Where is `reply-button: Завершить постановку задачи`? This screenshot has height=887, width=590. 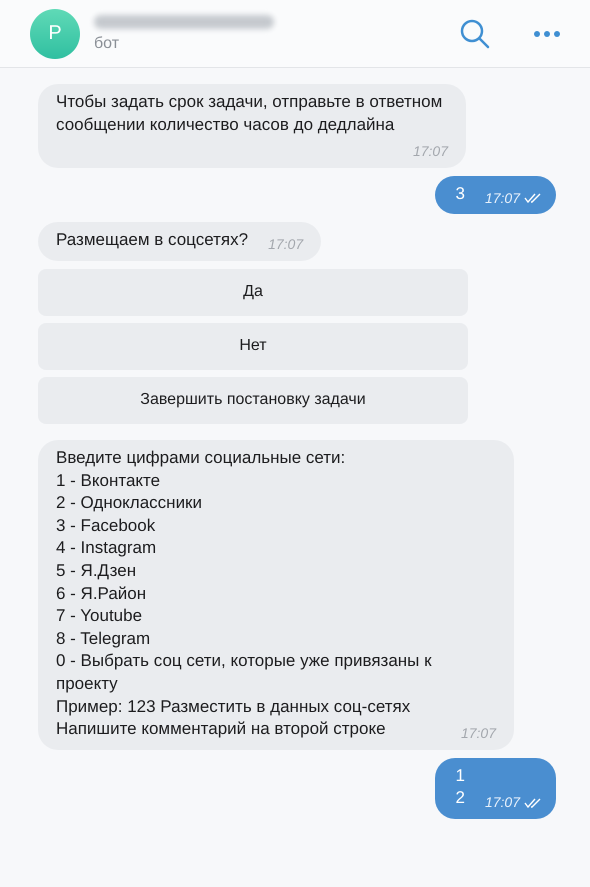
reply-button: Завершить постановку задачи is located at coordinates (253, 400).